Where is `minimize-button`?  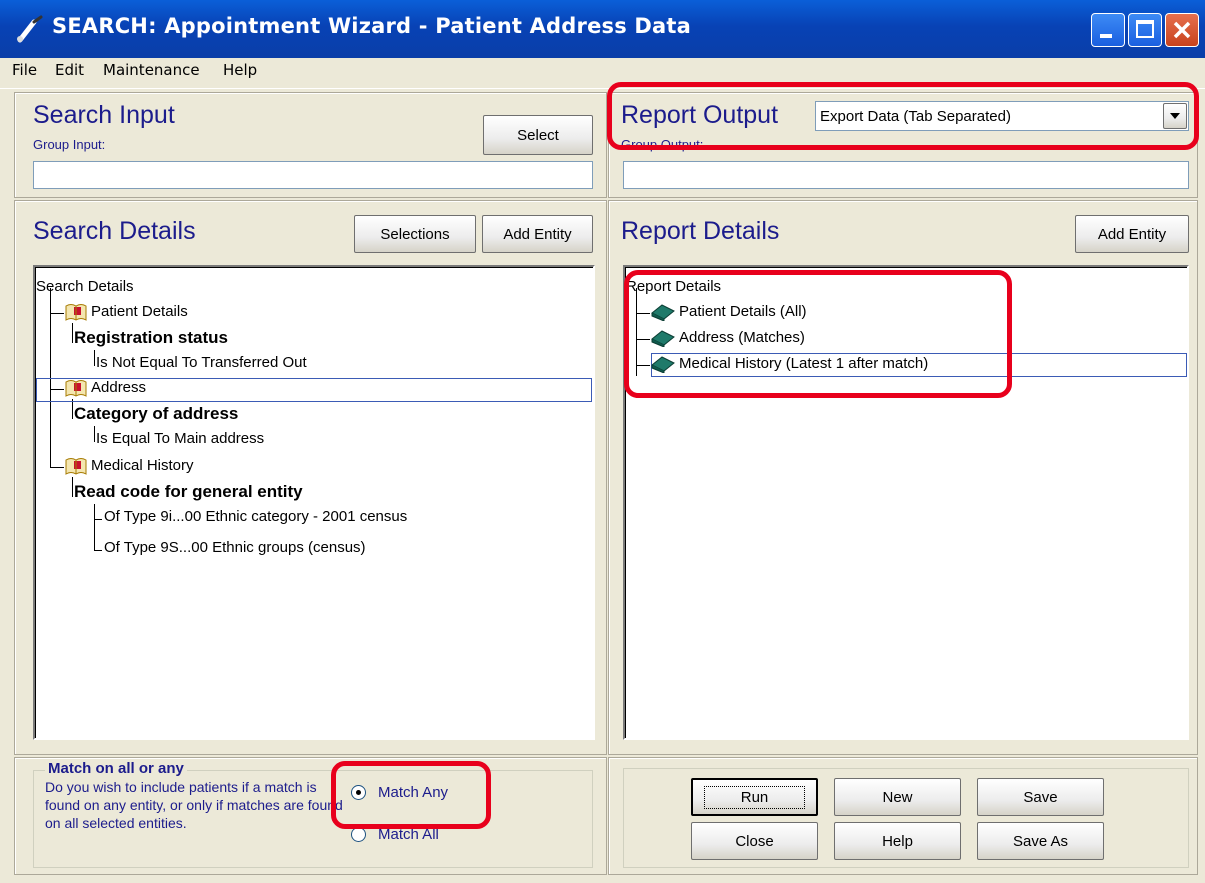 minimize-button is located at coordinates (1108, 30).